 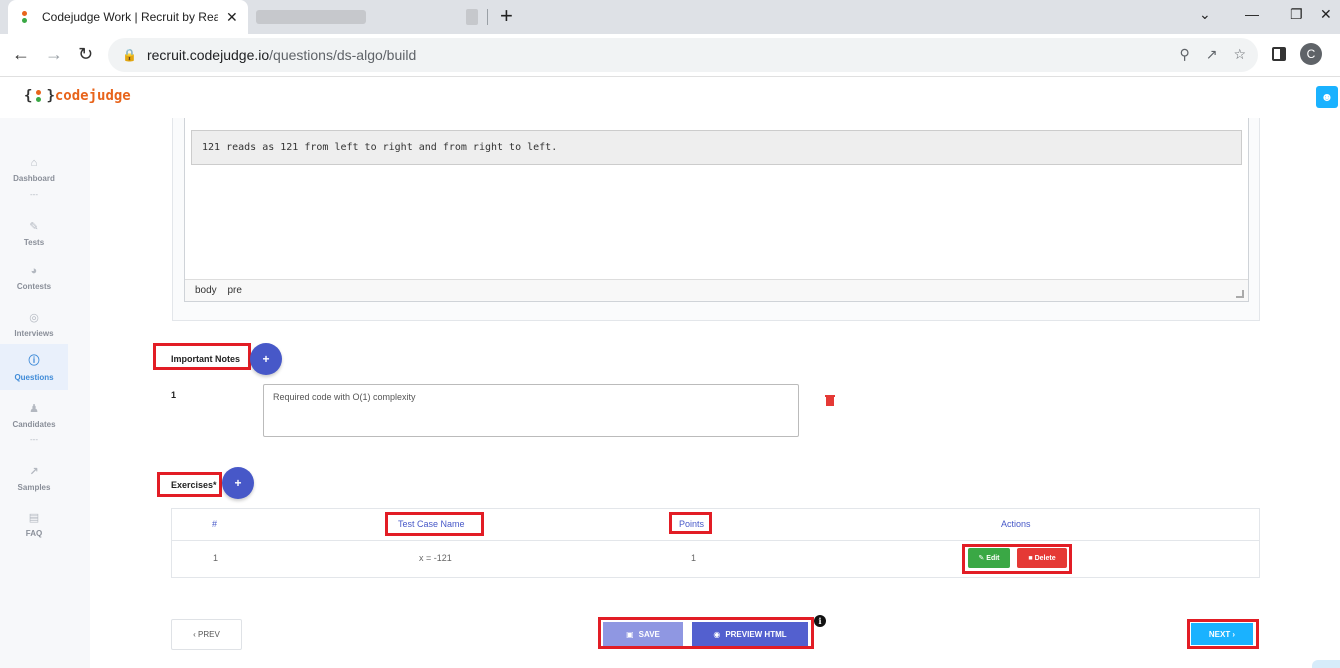 I want to click on chat-widget-edge, so click(x=1326, y=664).